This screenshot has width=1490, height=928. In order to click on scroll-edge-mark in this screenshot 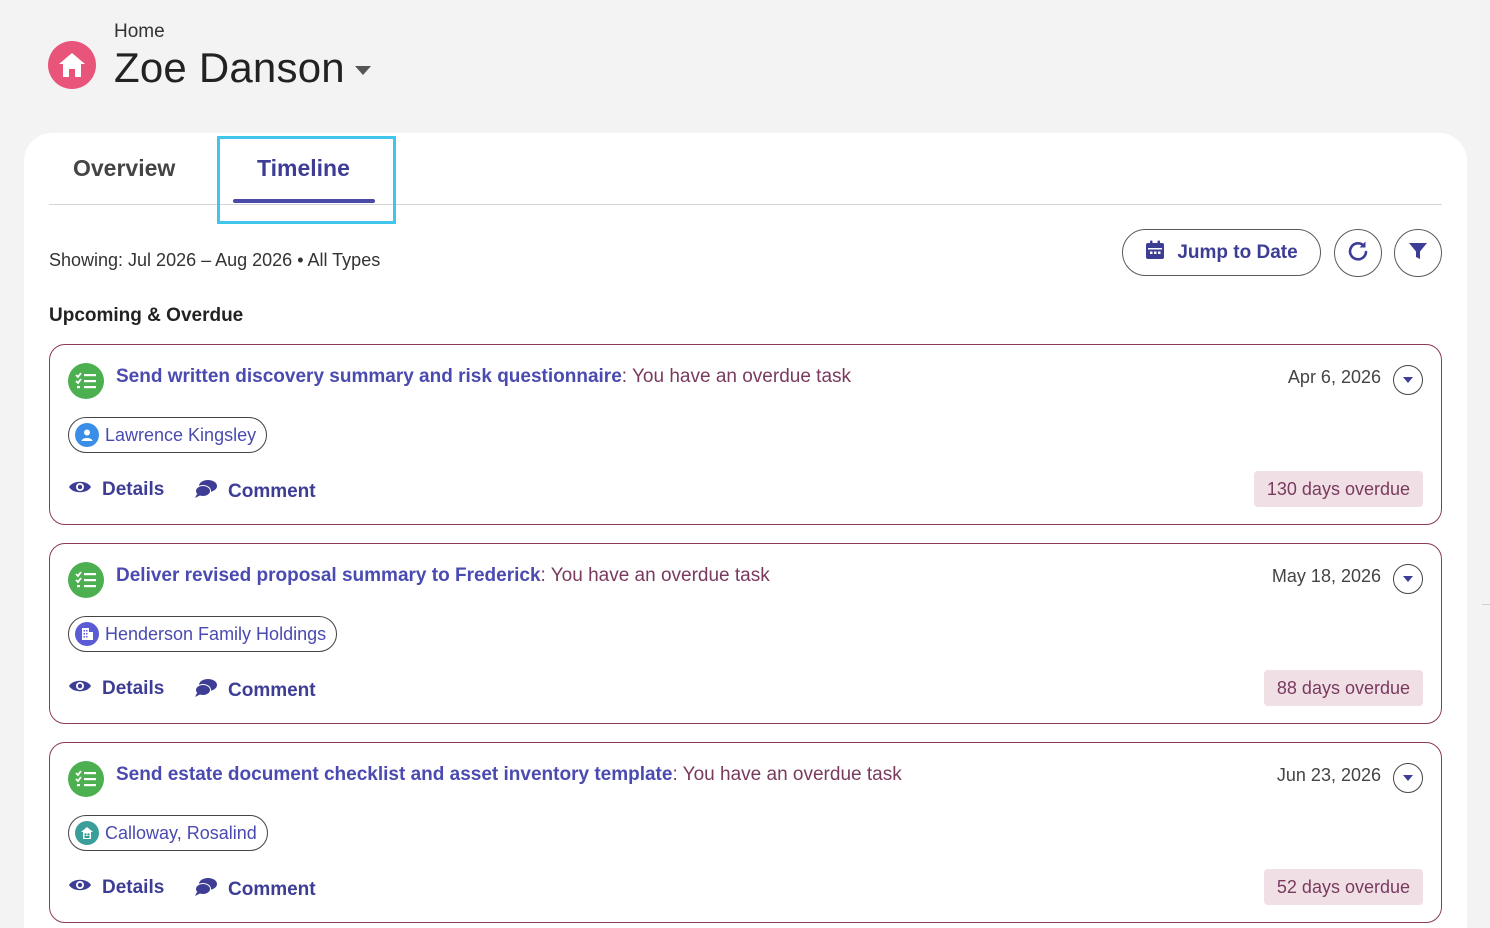, I will do `click(1486, 604)`.